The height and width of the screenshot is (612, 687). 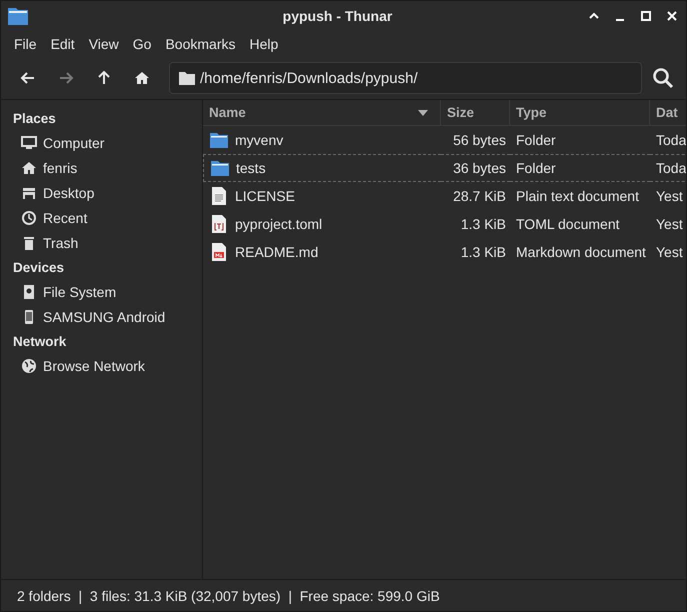 What do you see at coordinates (278, 224) in the screenshot?
I see `file-name: pyproject.toml` at bounding box center [278, 224].